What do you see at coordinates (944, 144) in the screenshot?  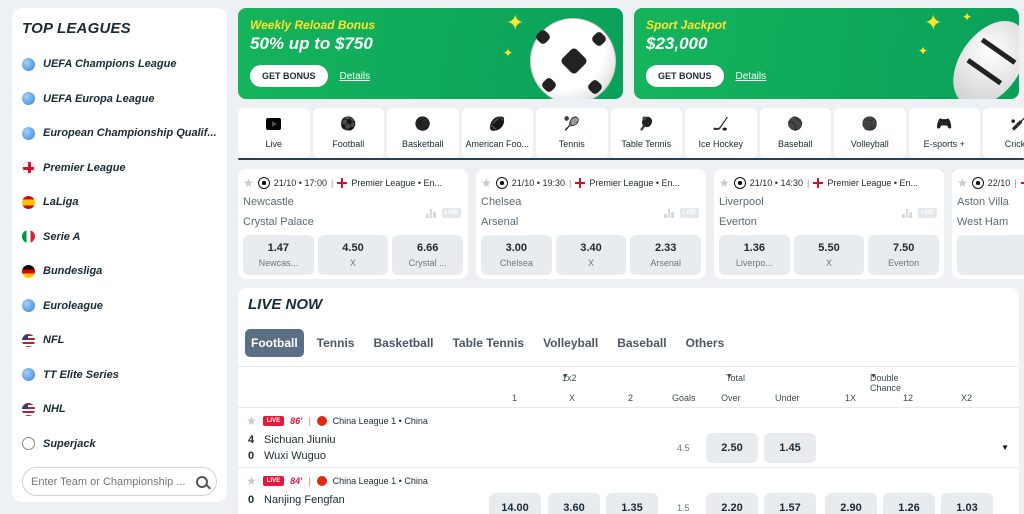 I see `sport-label: E-sports +` at bounding box center [944, 144].